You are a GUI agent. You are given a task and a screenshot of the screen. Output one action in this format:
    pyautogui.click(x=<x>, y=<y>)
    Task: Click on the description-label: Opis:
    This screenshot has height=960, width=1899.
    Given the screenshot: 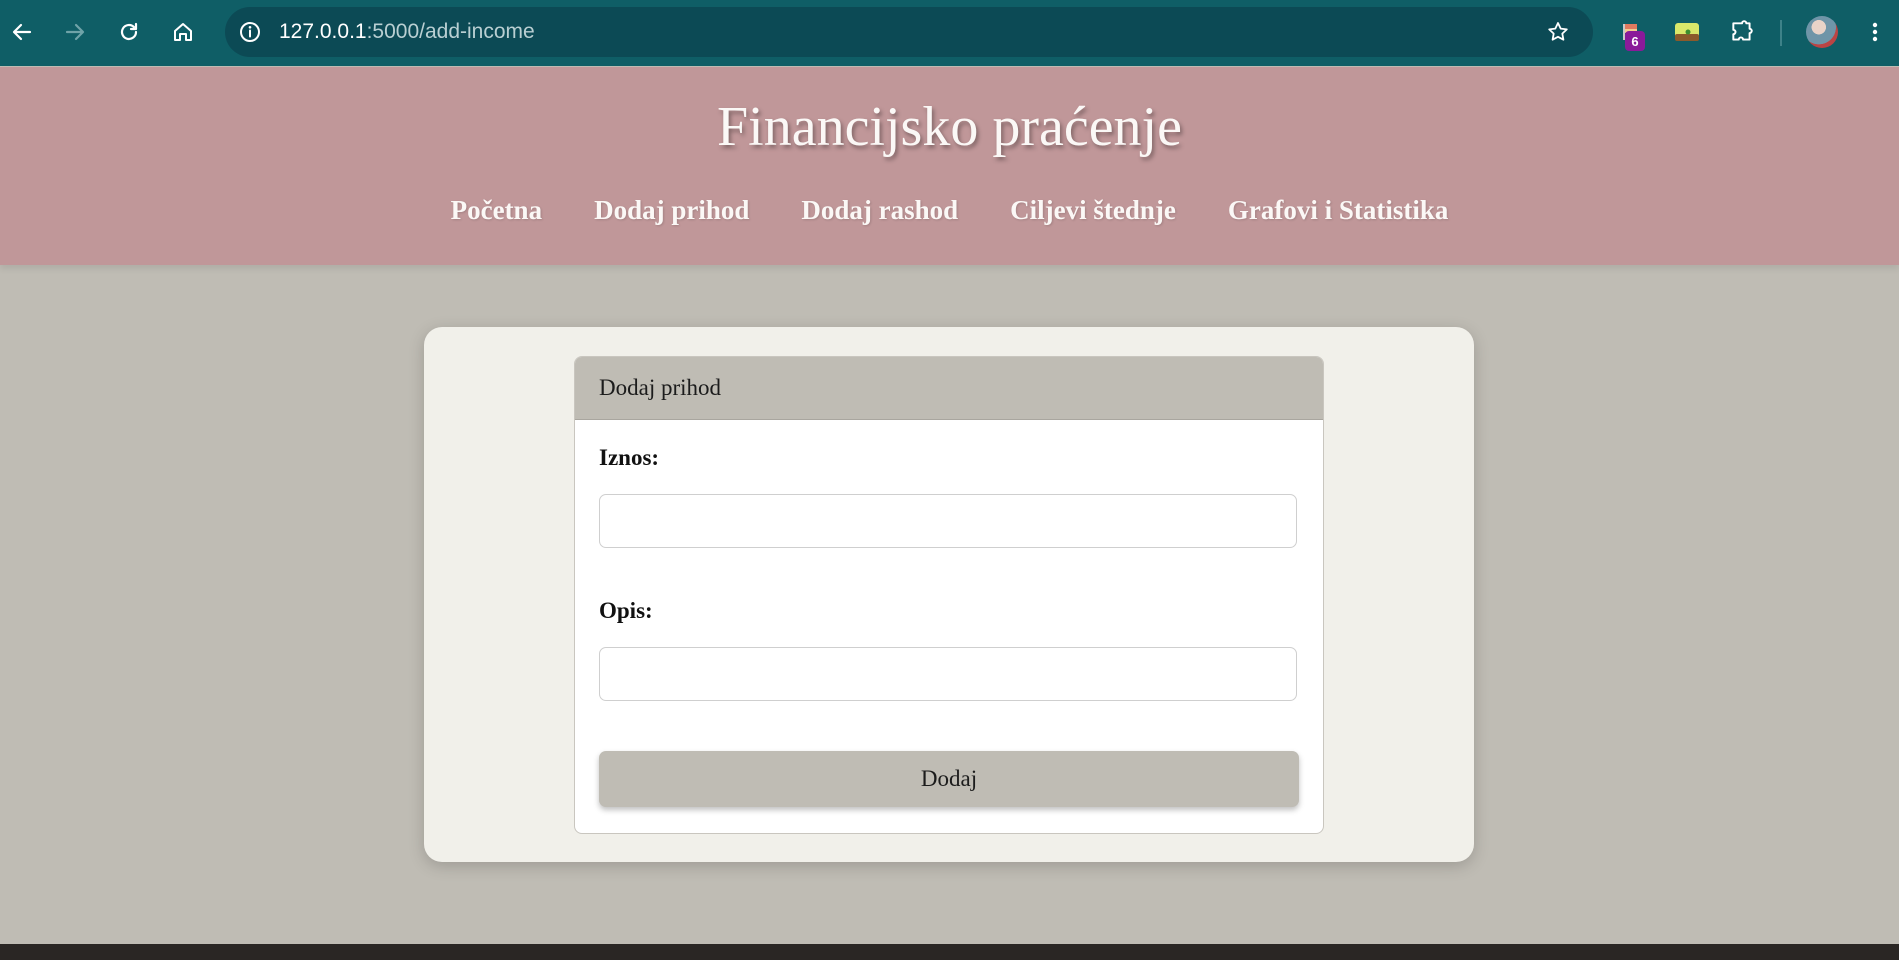 What is the action you would take?
    pyautogui.click(x=626, y=610)
    